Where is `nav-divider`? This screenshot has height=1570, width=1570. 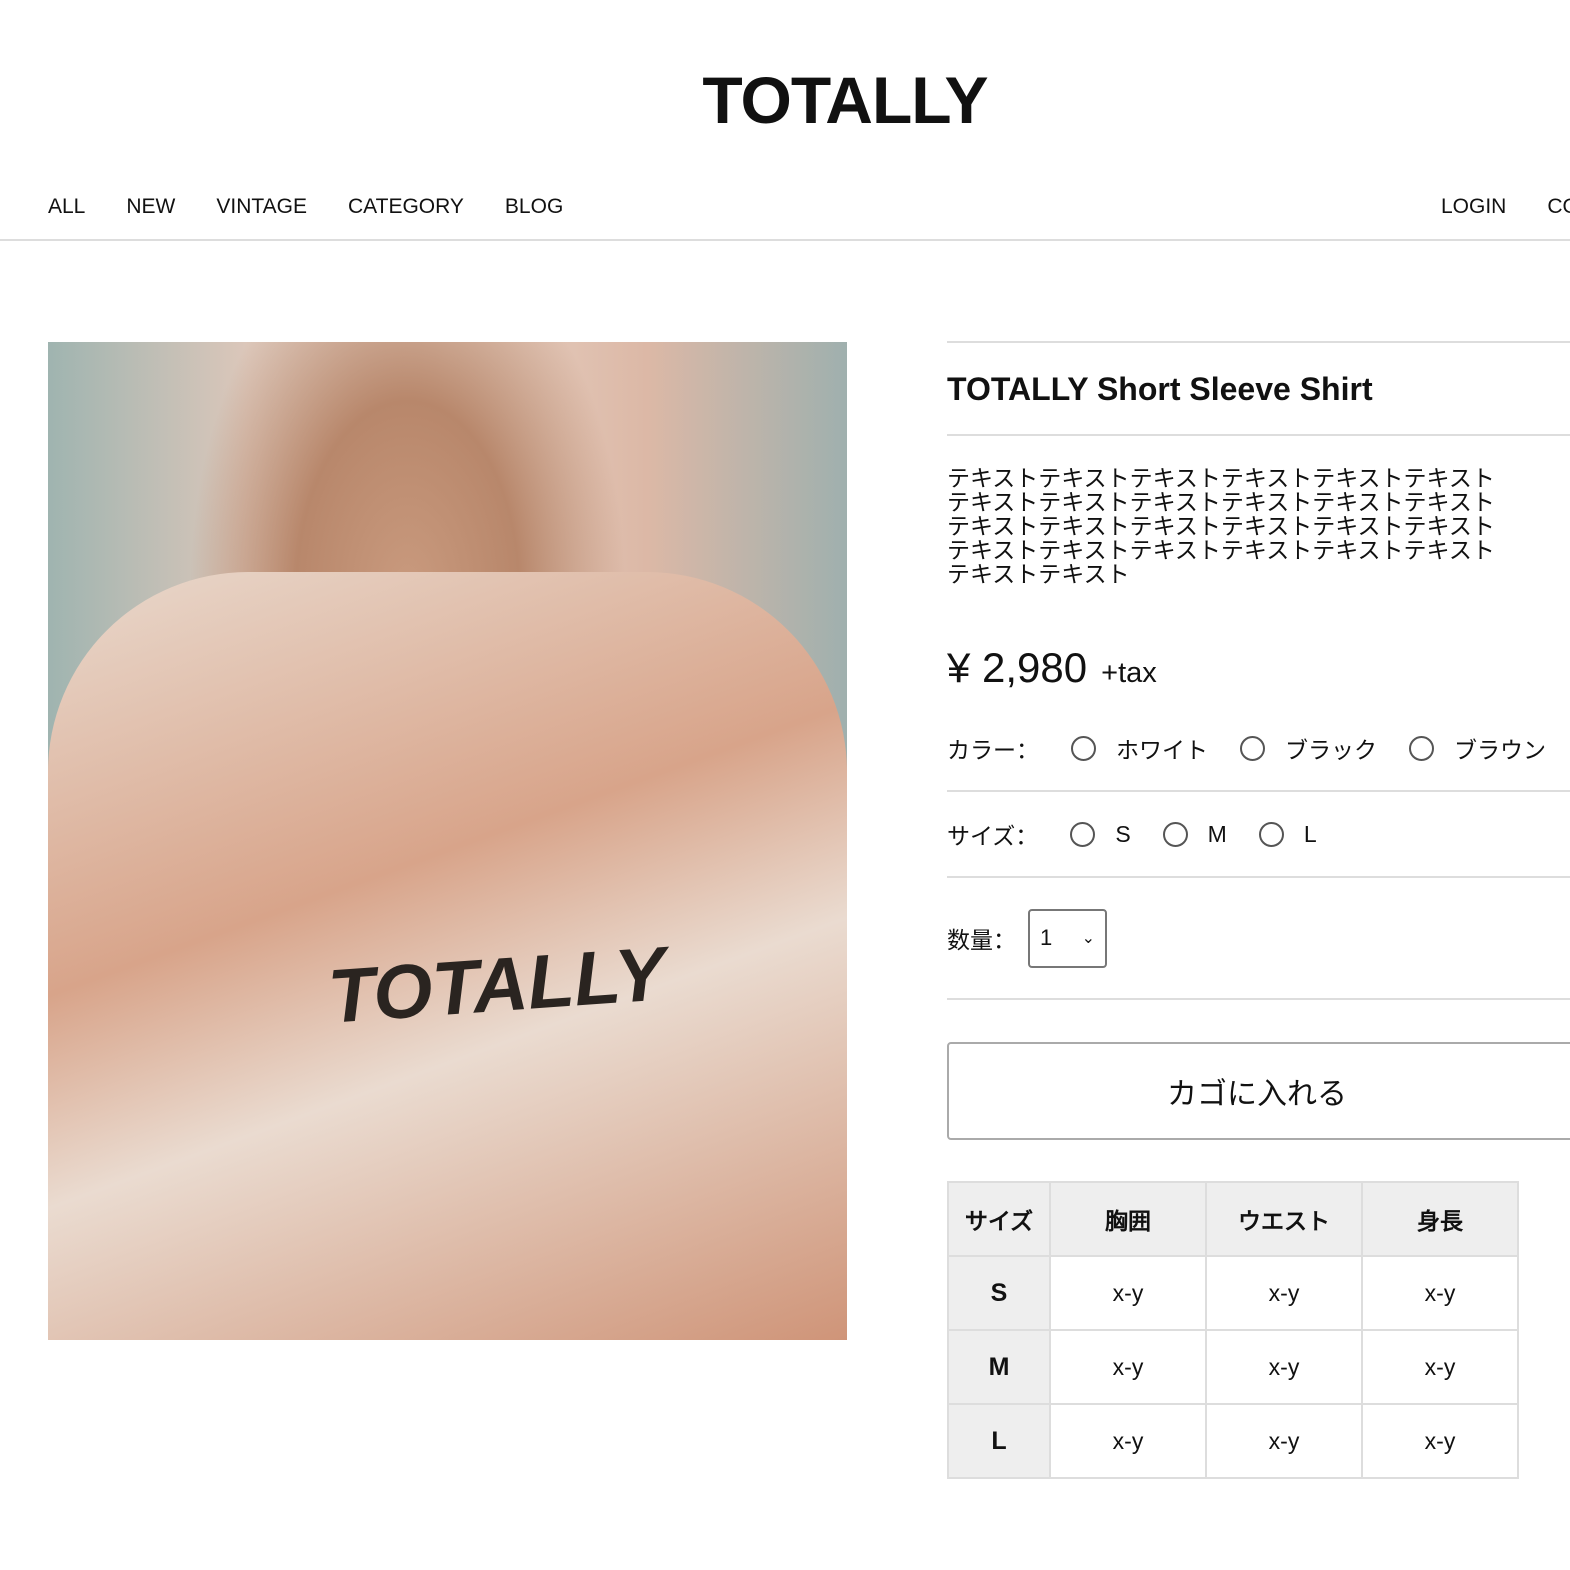 nav-divider is located at coordinates (785, 240).